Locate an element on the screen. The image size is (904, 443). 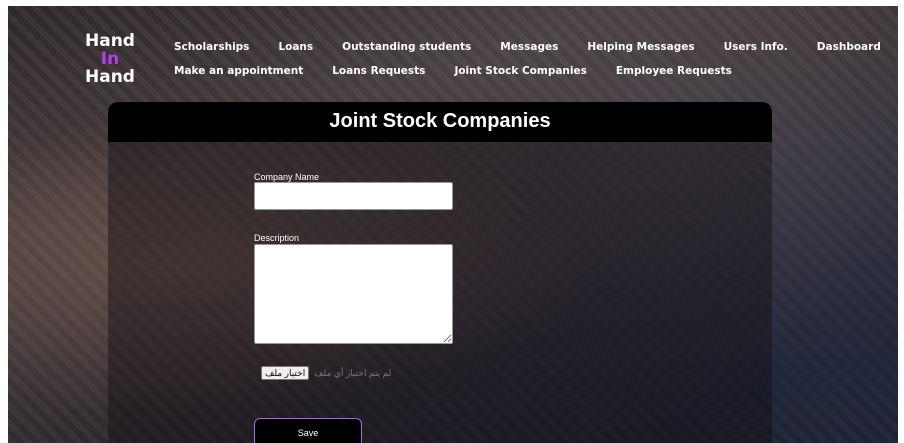
choose-file-button: اختيار ملف is located at coordinates (285, 373).